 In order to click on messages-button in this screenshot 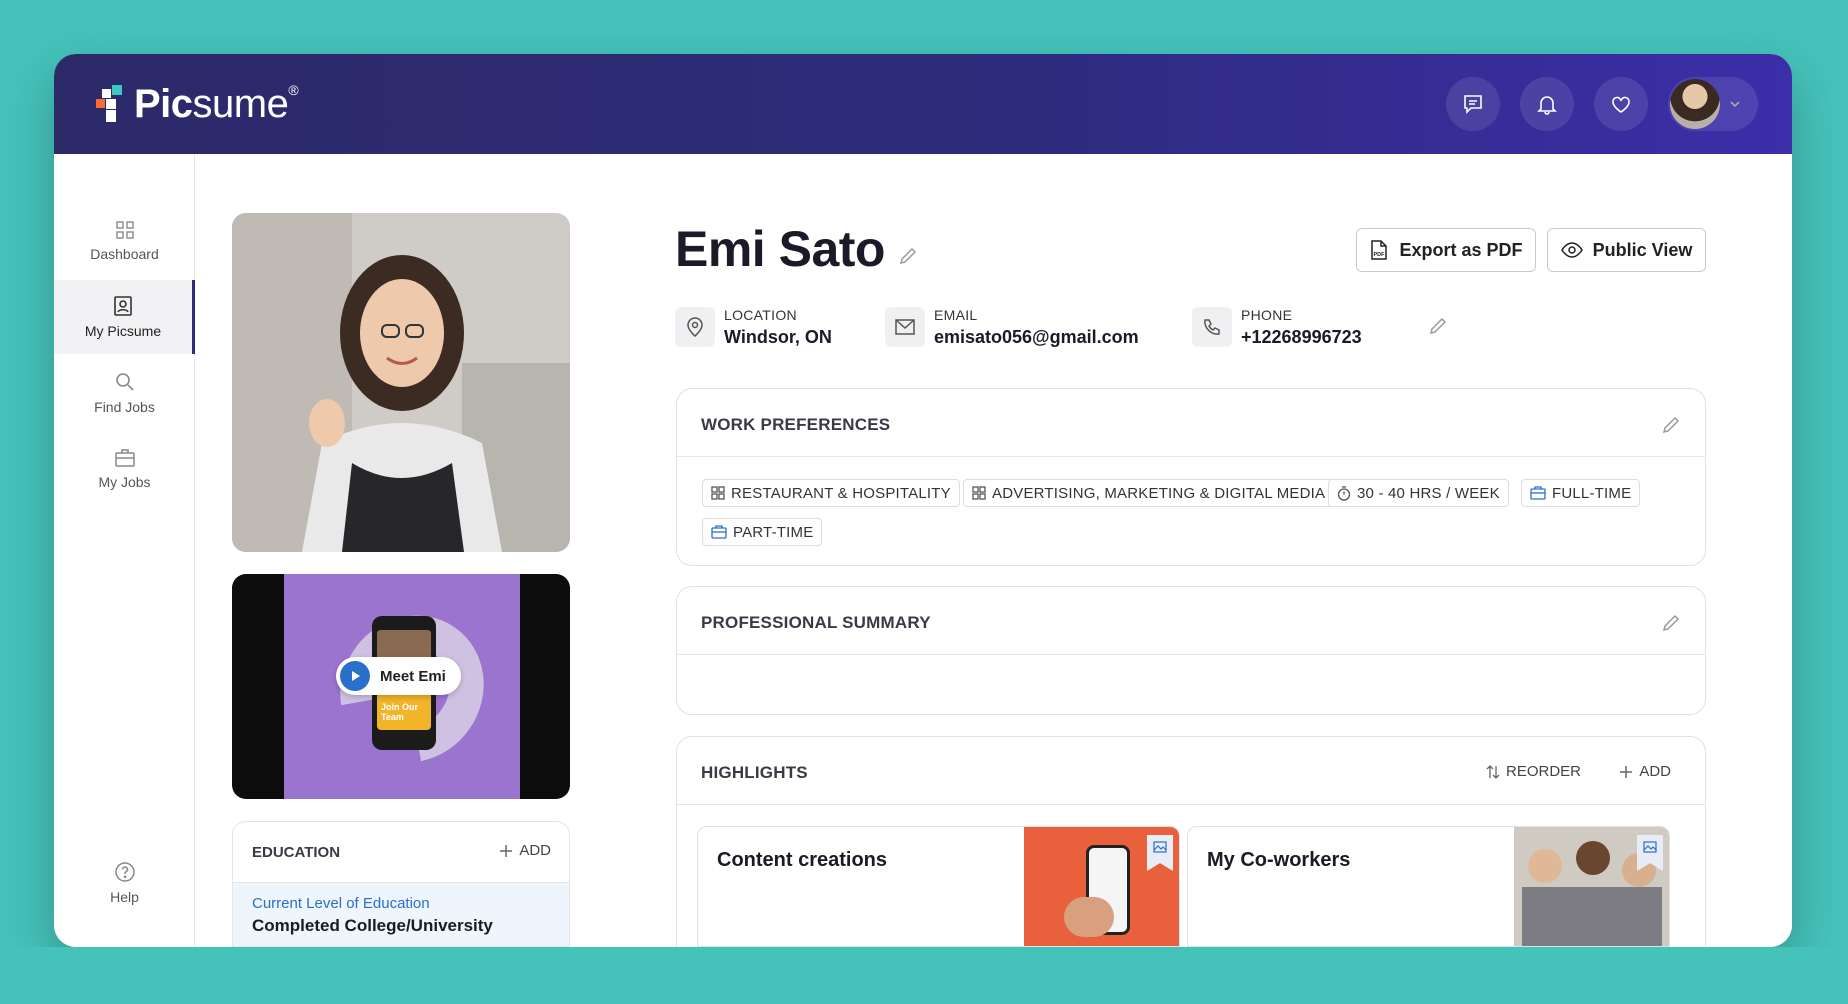, I will do `click(1473, 104)`.